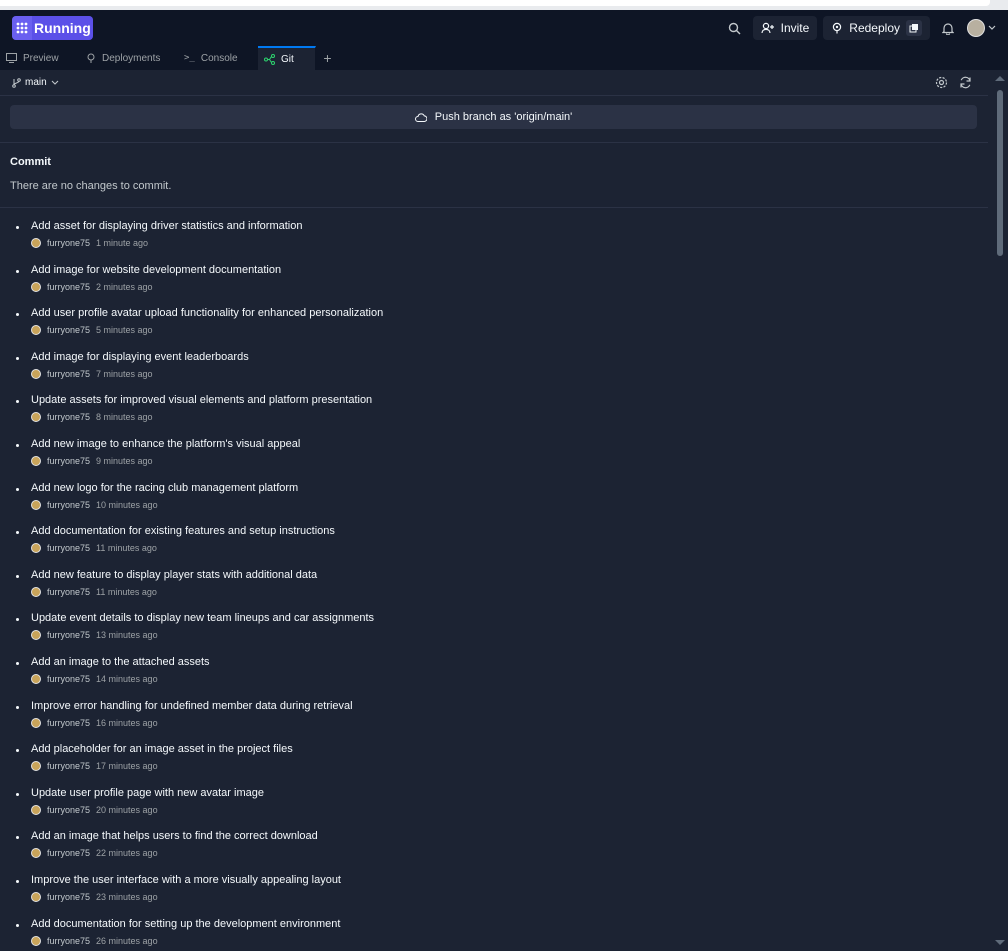 The height and width of the screenshot is (951, 1008). What do you see at coordinates (122, 243) in the screenshot?
I see `commit-time: 1 minute ago` at bounding box center [122, 243].